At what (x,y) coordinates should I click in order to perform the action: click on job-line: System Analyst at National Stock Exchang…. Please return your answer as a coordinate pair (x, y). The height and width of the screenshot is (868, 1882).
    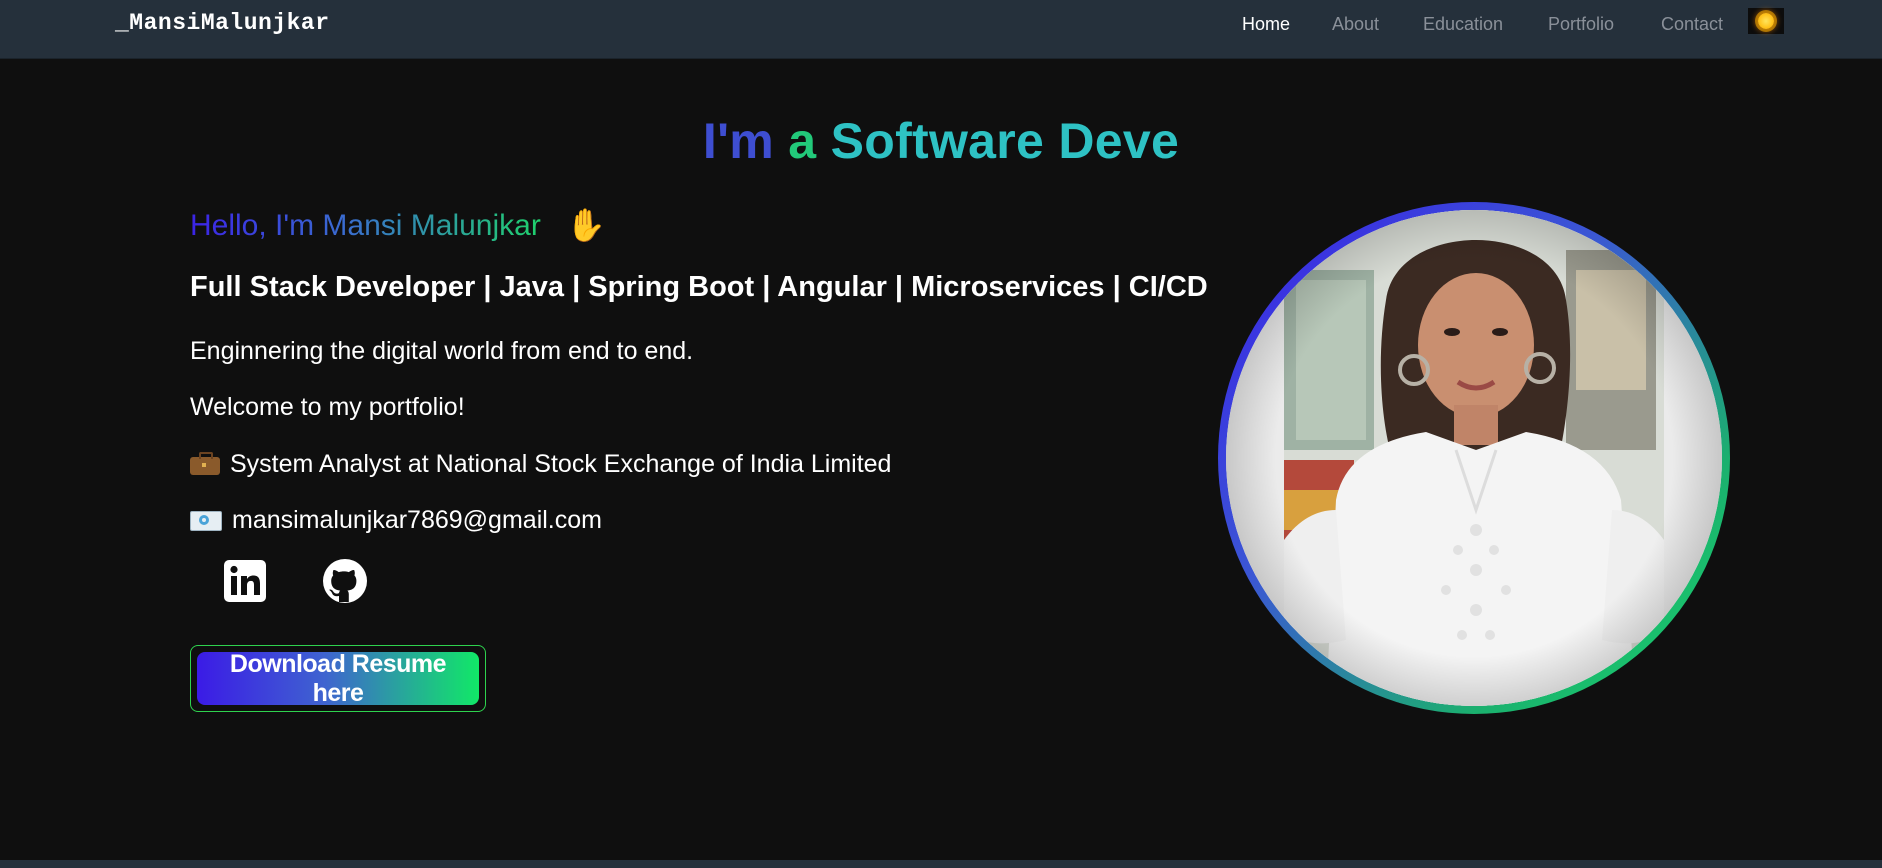
    Looking at the image, I should click on (540, 464).